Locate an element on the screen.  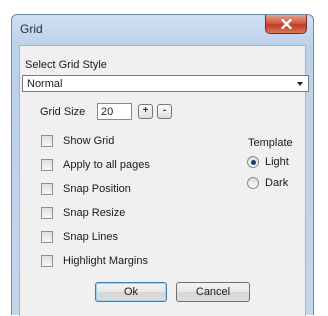
grid-size-decrease-button: - is located at coordinates (164, 111).